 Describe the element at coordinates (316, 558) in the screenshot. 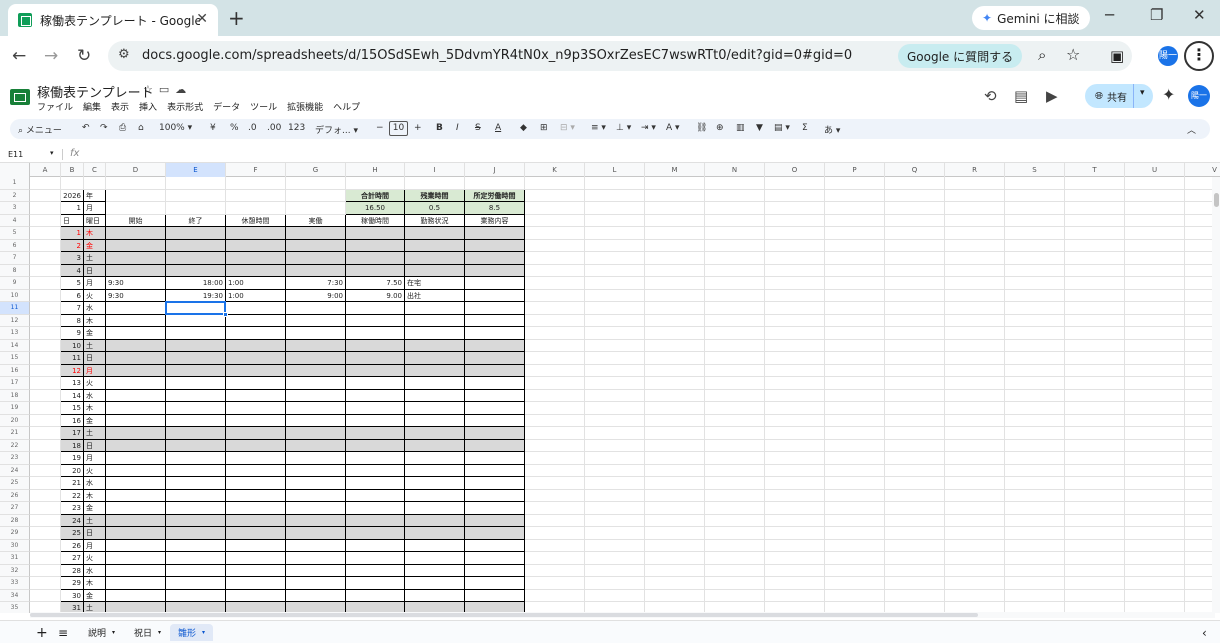

I see `cell-G31` at that location.